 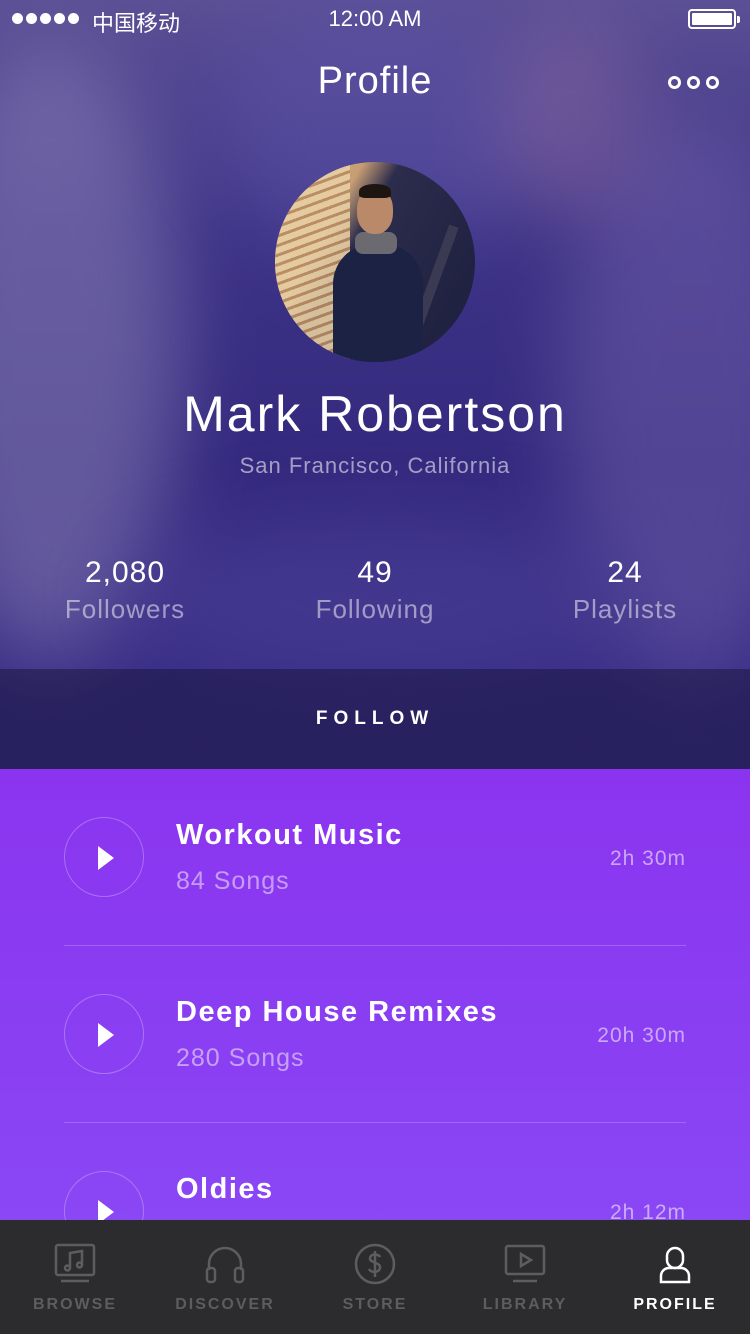 I want to click on stat-label: Following, so click(x=375, y=609).